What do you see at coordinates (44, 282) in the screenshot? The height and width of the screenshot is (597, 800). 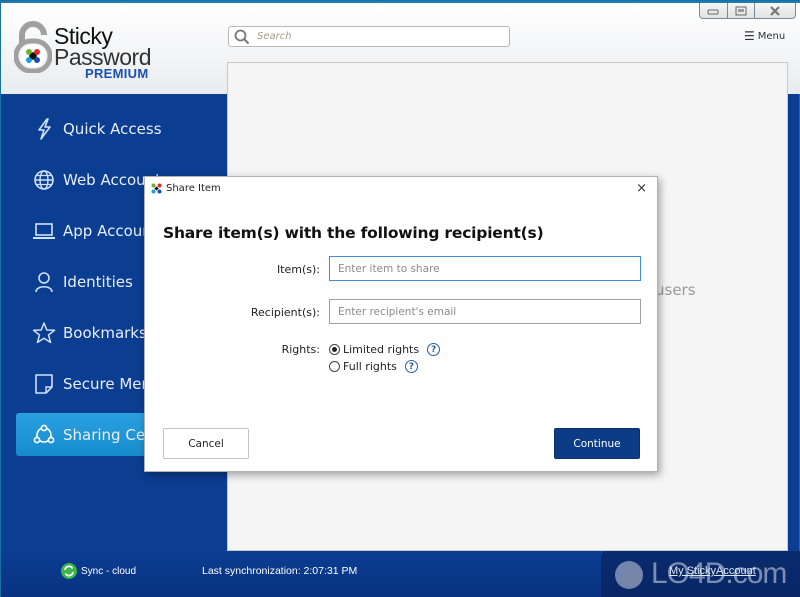 I see `person-icon` at bounding box center [44, 282].